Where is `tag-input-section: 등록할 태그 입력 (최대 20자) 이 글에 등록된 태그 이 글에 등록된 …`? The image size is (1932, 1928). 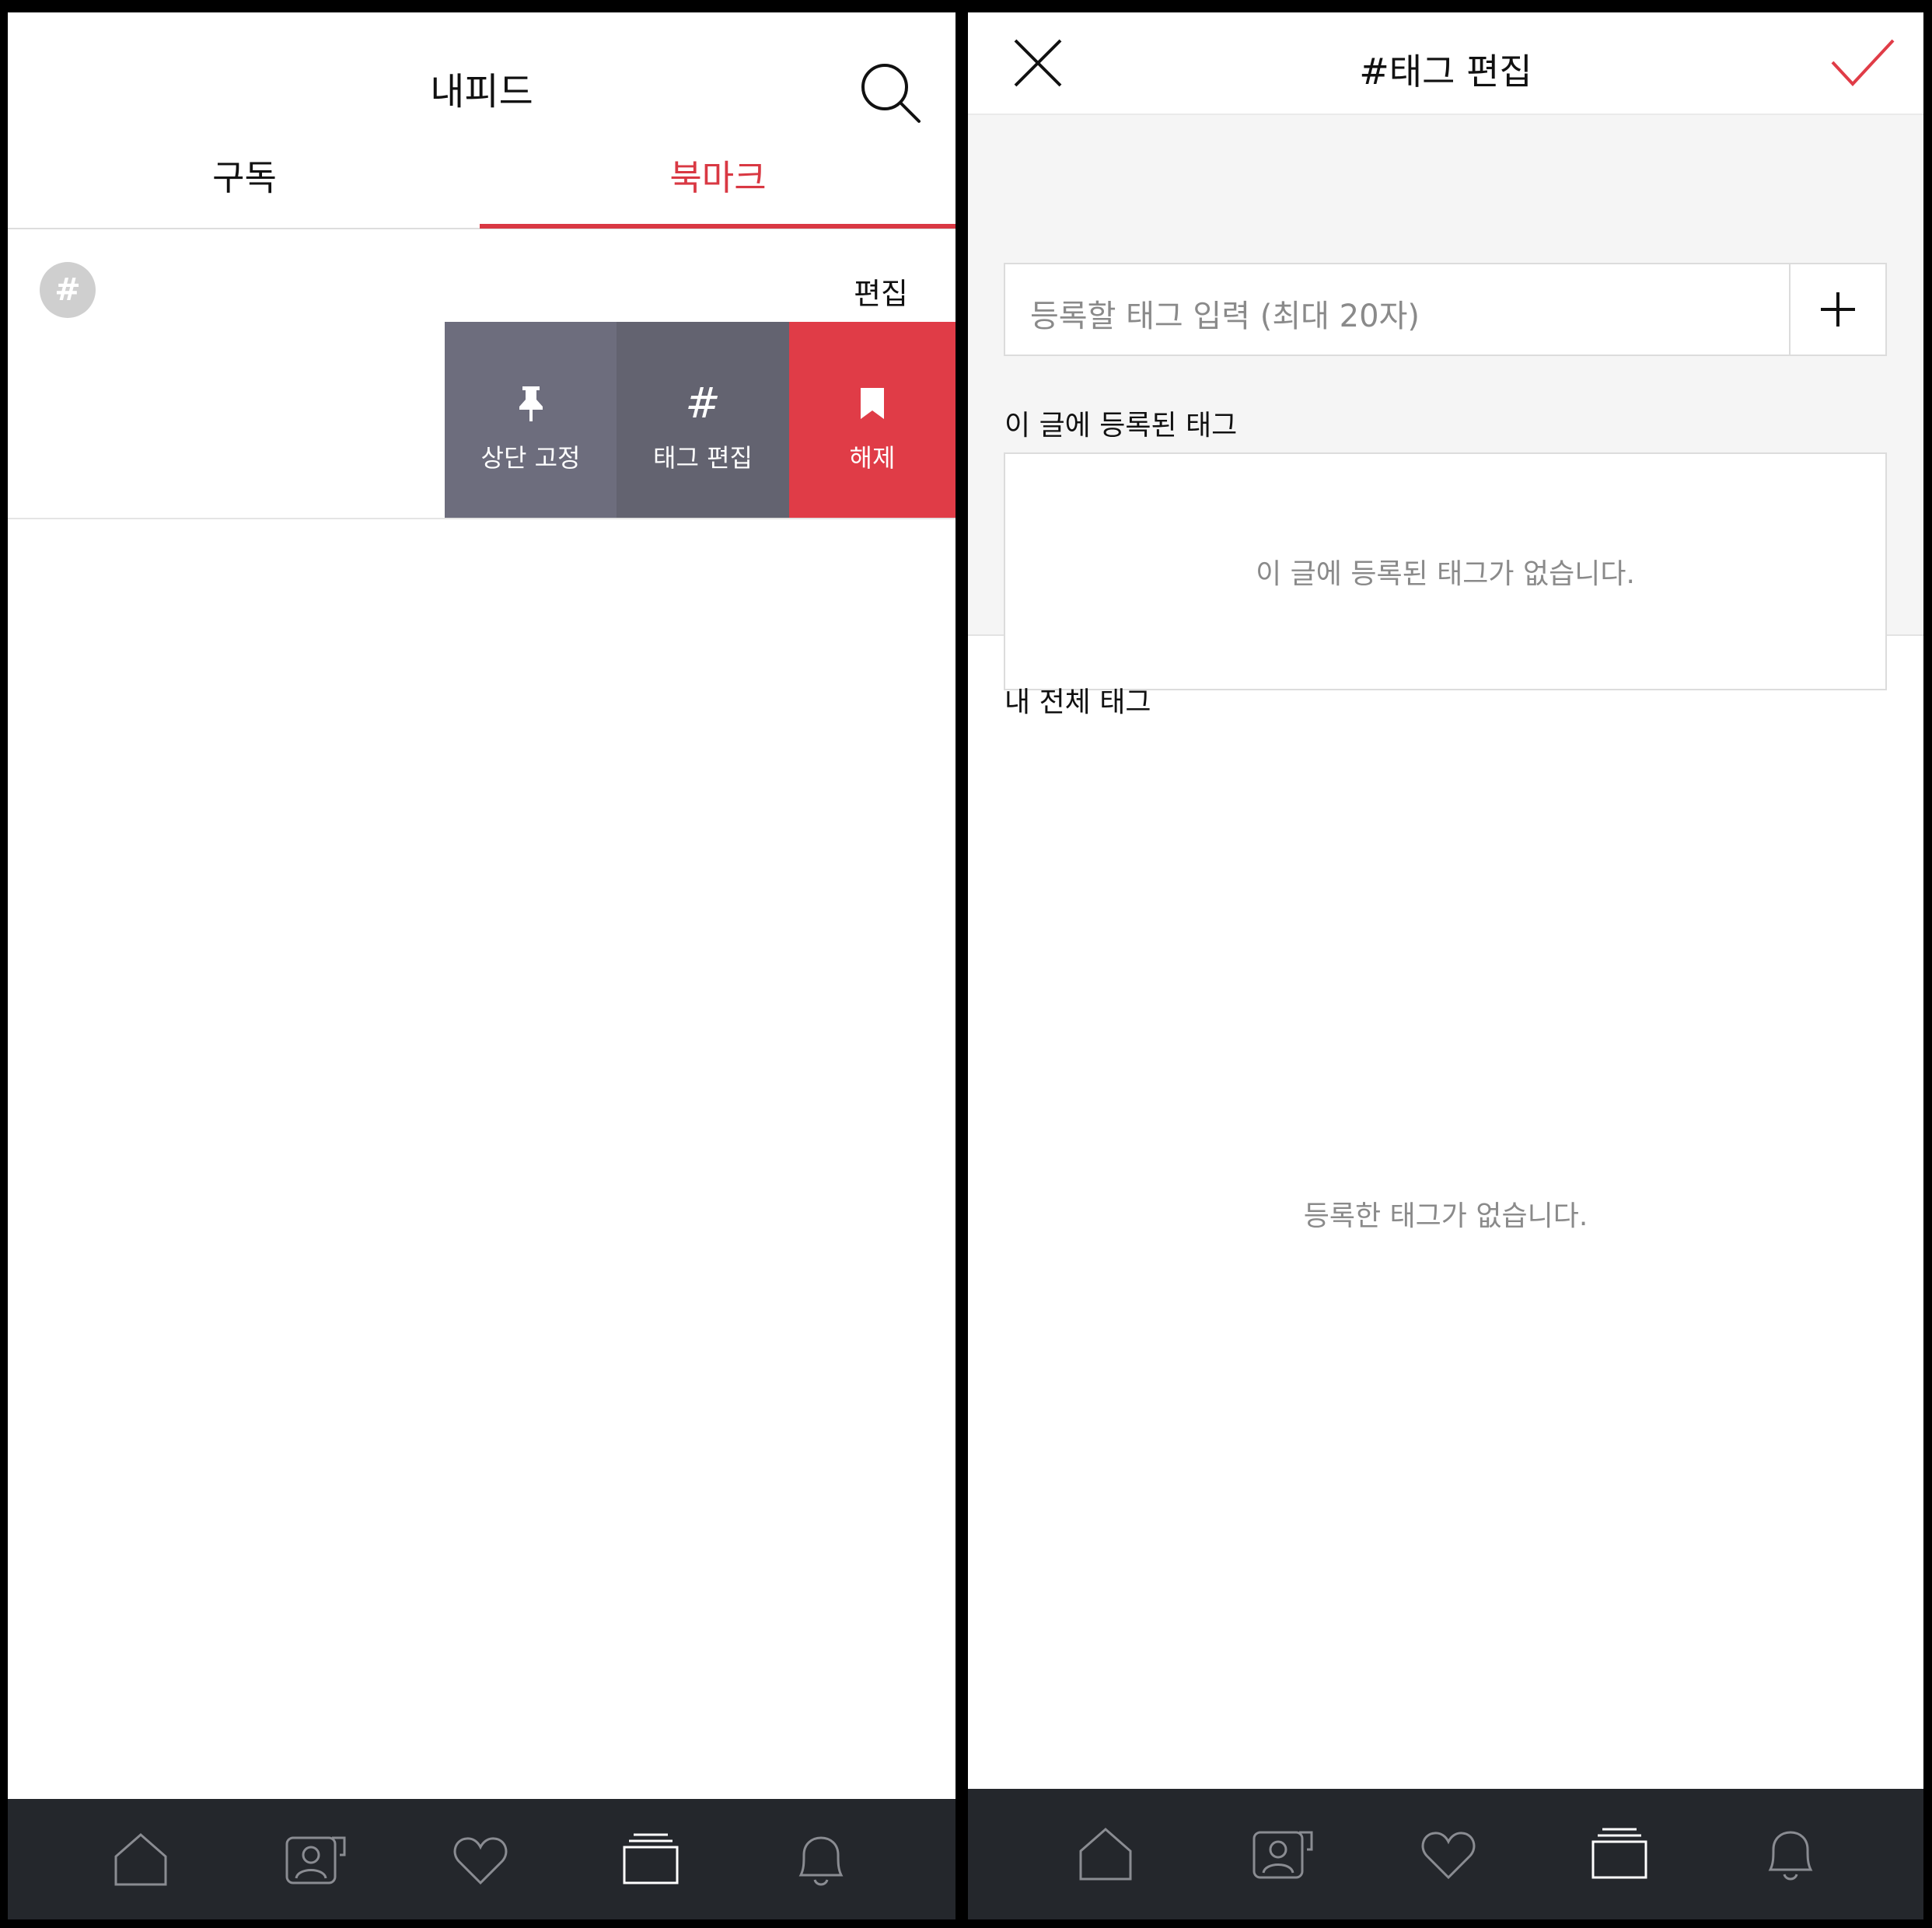 tag-input-section: 등록할 태그 입력 (최대 20자) 이 글에 등록된 태그 이 글에 등록된 … is located at coordinates (1445, 403).